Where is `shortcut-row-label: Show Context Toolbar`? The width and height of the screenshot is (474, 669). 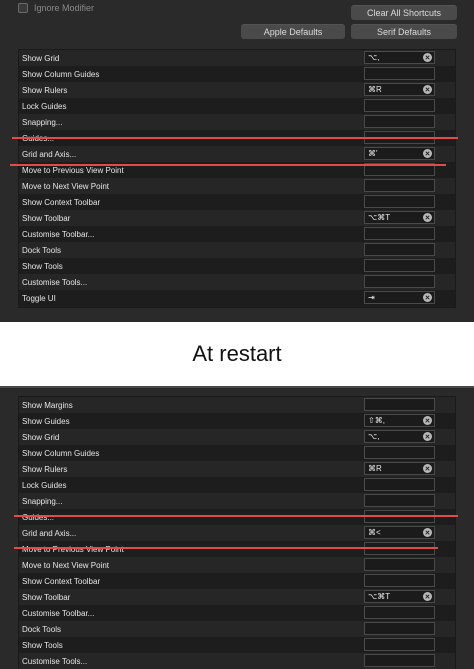 shortcut-row-label: Show Context Toolbar is located at coordinates (61, 202).